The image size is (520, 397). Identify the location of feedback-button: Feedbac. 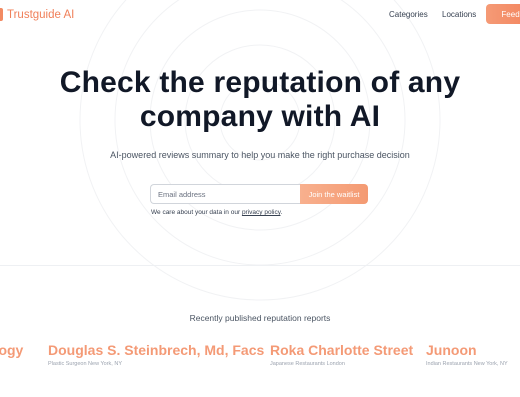
(503, 14).